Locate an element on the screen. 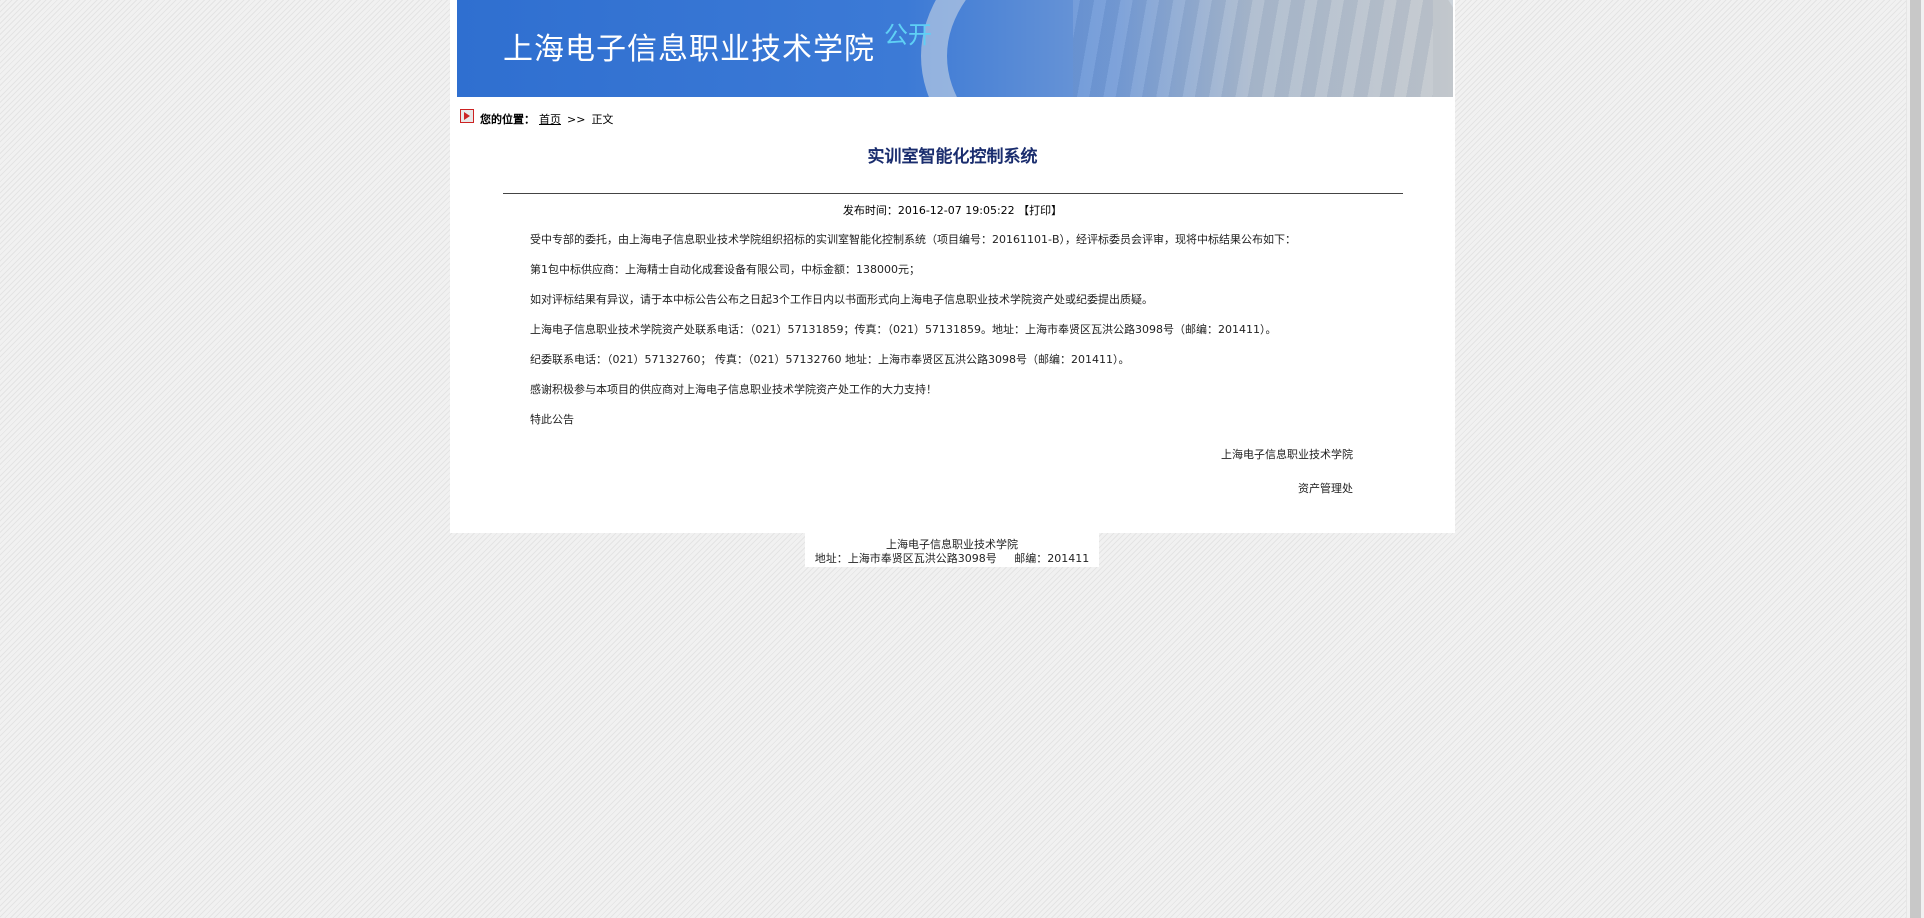  publish-time: 2016-12-07 19:05:22 is located at coordinates (956, 210).